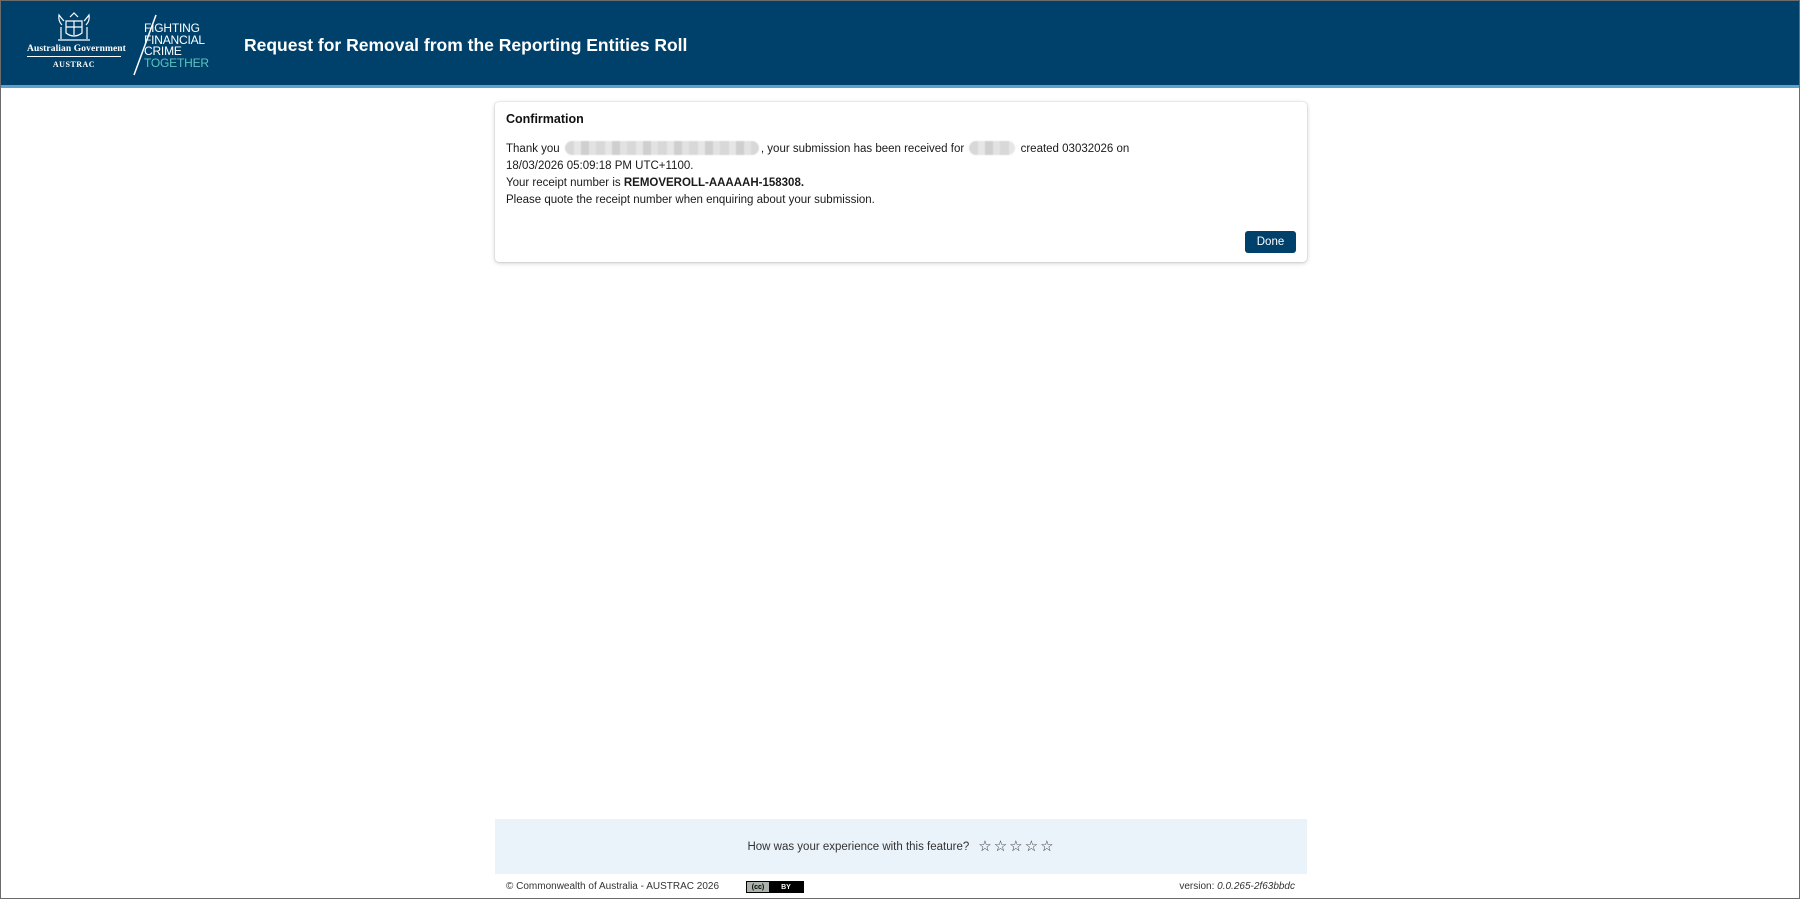  Describe the element at coordinates (775, 887) in the screenshot. I see `creative-commons-license-badge: (cc) BY` at that location.